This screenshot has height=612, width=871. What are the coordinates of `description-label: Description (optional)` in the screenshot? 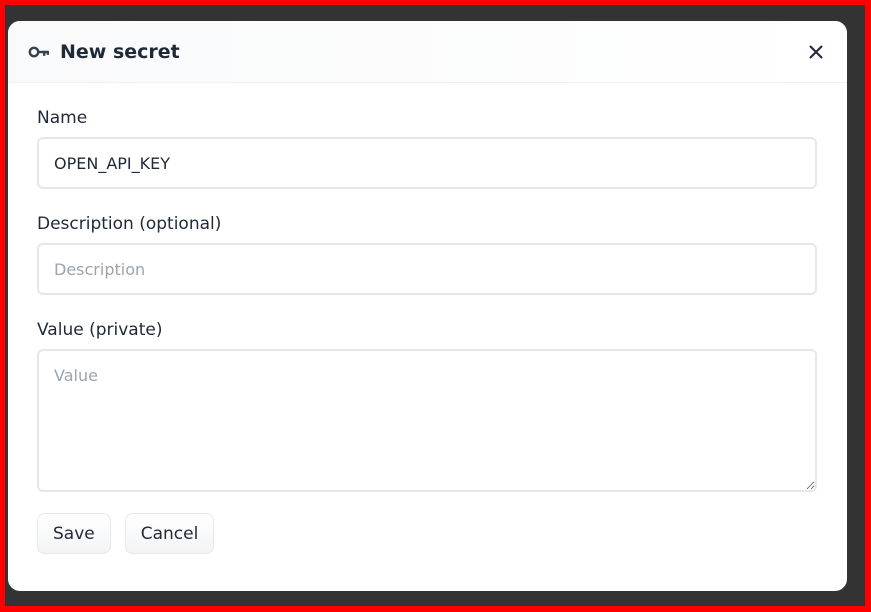 It's located at (129, 224).